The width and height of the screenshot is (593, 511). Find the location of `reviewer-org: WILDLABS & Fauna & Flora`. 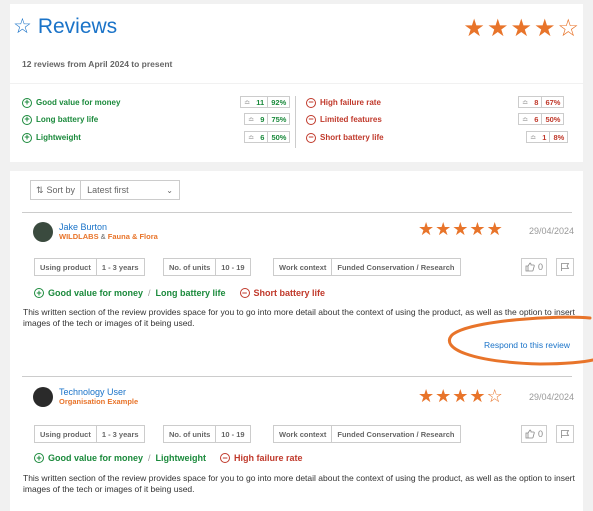

reviewer-org: WILDLABS & Fauna & Flora is located at coordinates (108, 236).